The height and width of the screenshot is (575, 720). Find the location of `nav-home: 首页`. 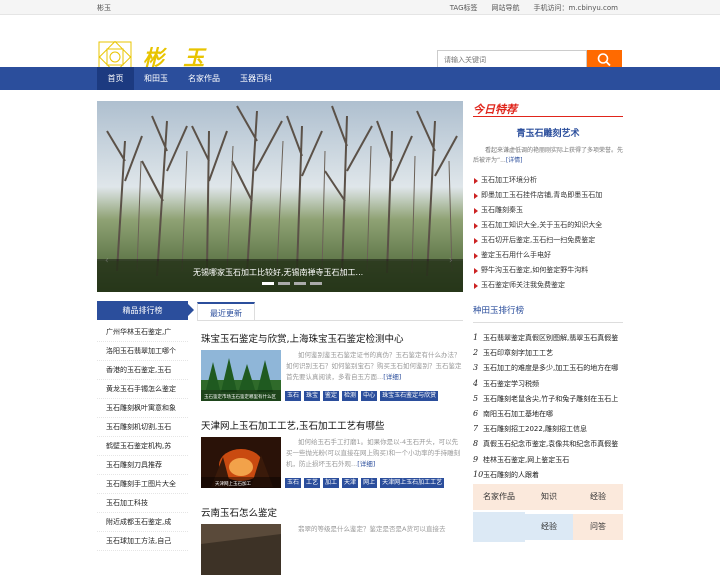

nav-home: 首页 is located at coordinates (115, 78).